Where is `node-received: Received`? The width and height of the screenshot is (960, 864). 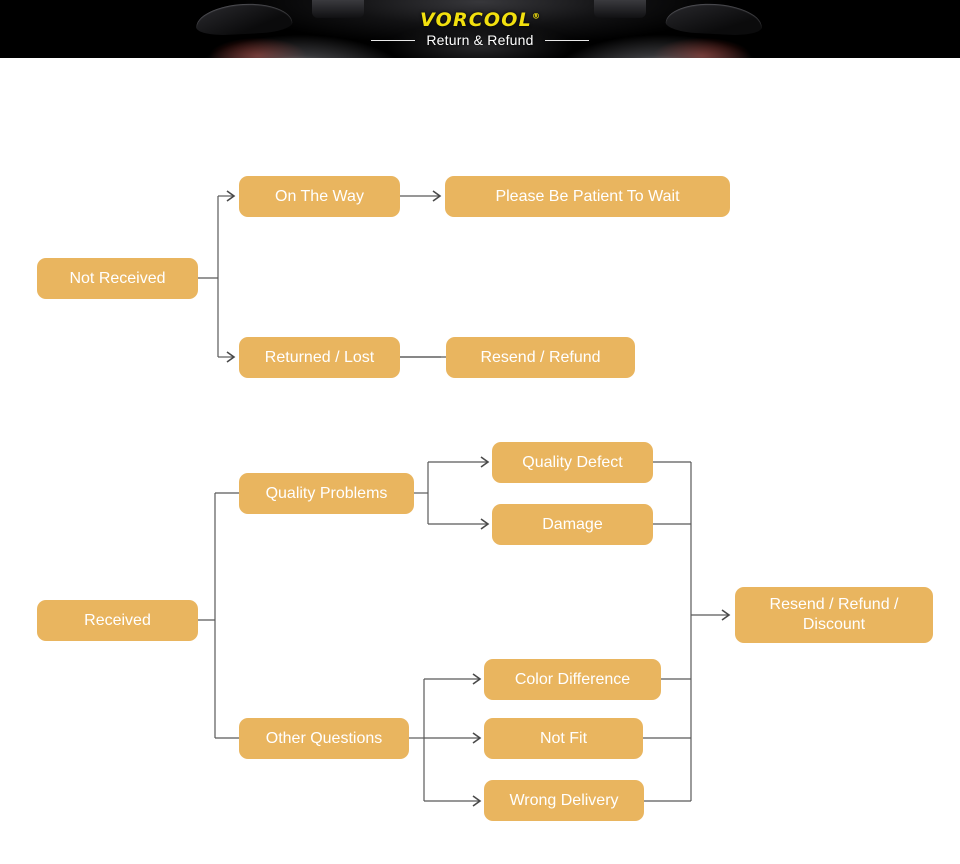
node-received: Received is located at coordinates (117, 620).